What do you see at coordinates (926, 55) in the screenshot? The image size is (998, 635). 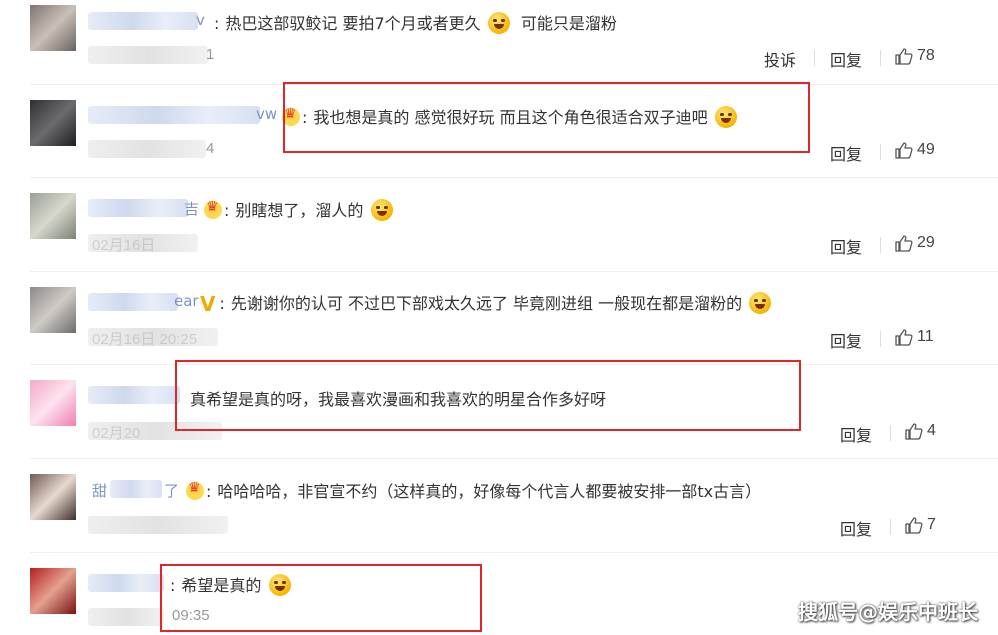 I see `like-count: 78` at bounding box center [926, 55].